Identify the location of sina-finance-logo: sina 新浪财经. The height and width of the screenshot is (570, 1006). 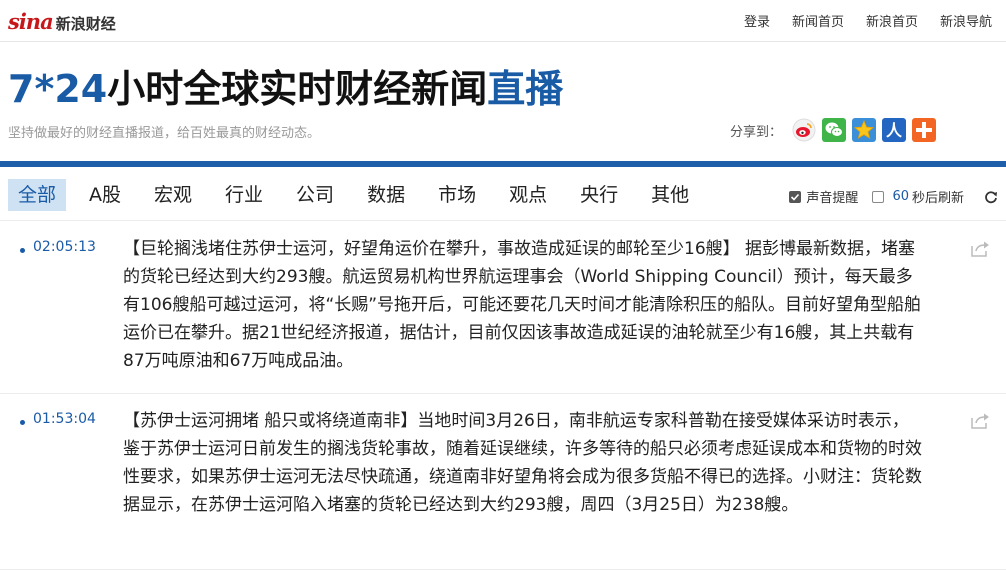
(62, 21).